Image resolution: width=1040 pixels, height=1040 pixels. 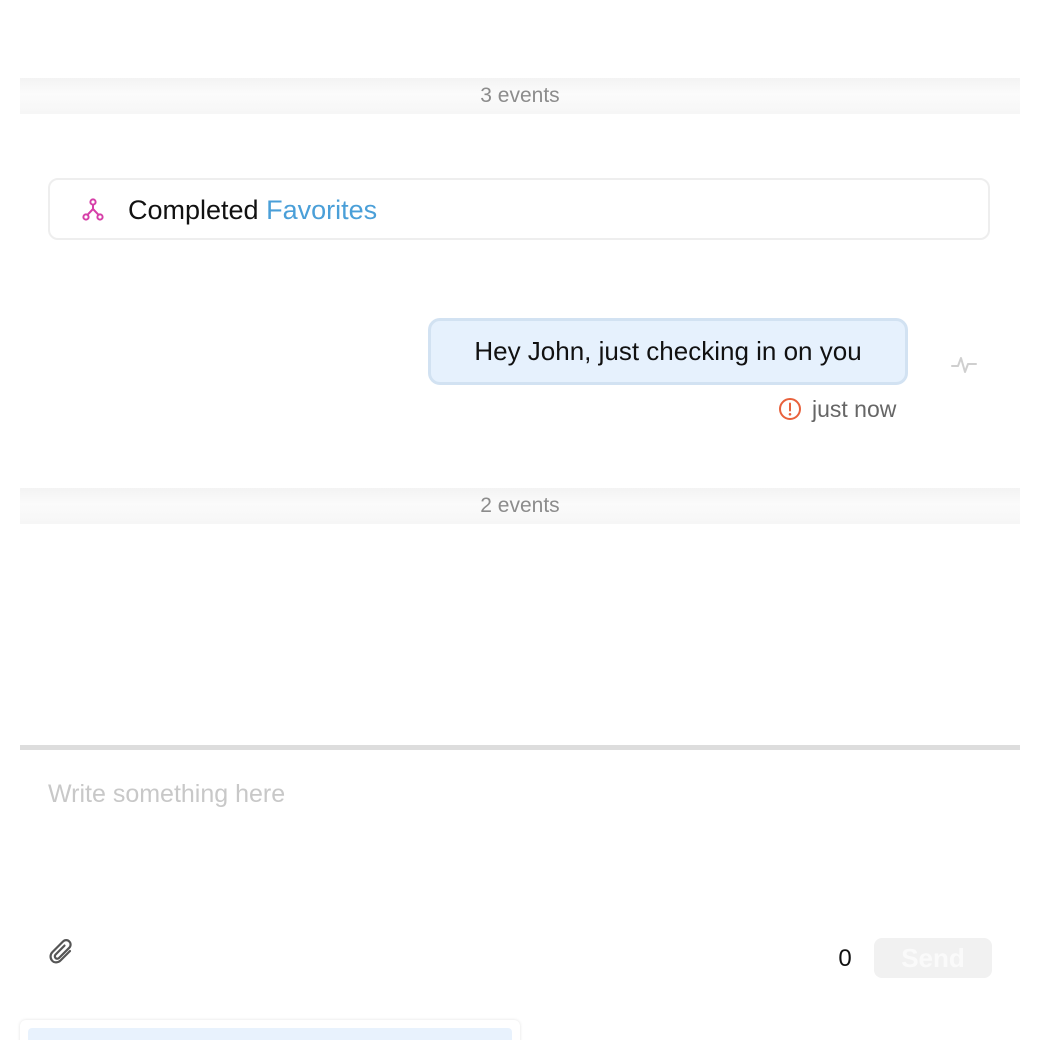 I want to click on error-circle-icon, so click(x=790, y=409).